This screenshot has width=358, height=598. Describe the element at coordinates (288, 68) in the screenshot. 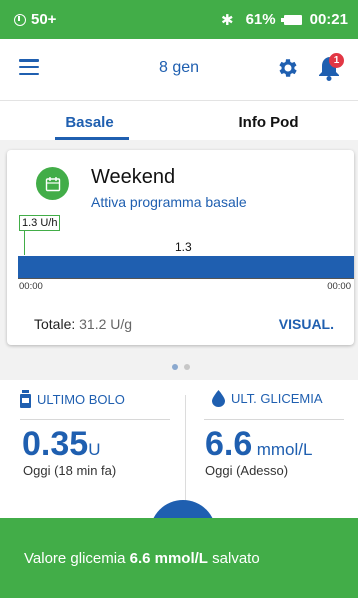

I see `gear-icon` at that location.